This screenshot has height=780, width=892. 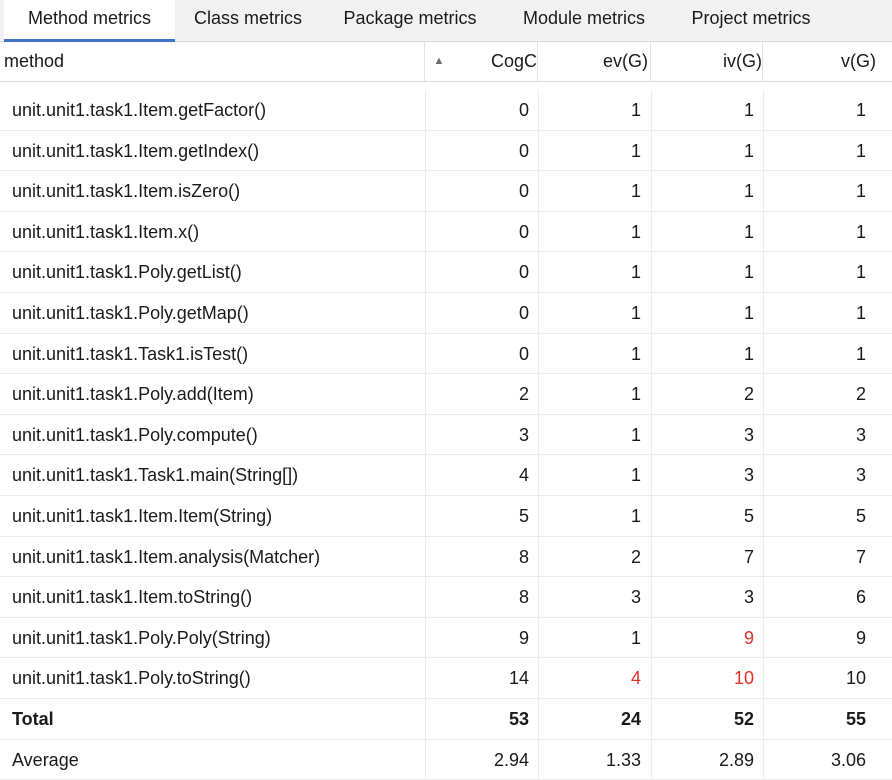 I want to click on table-row: unit.unit1.task1.Poly.compute()3133, so click(x=446, y=435).